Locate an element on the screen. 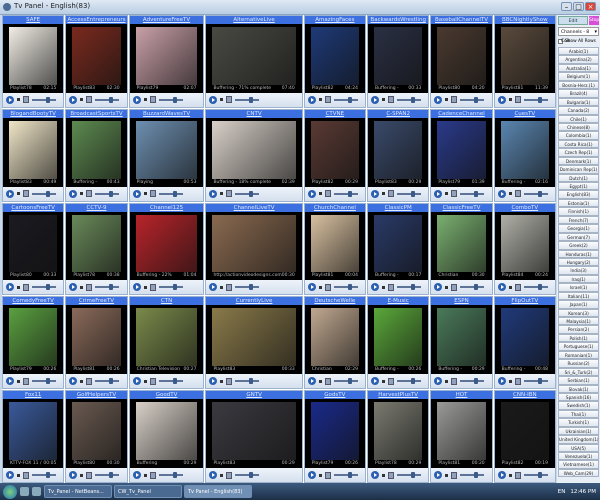 The image size is (600, 500). channel-title: BuzzardWavesTV is located at coordinates (166, 113).